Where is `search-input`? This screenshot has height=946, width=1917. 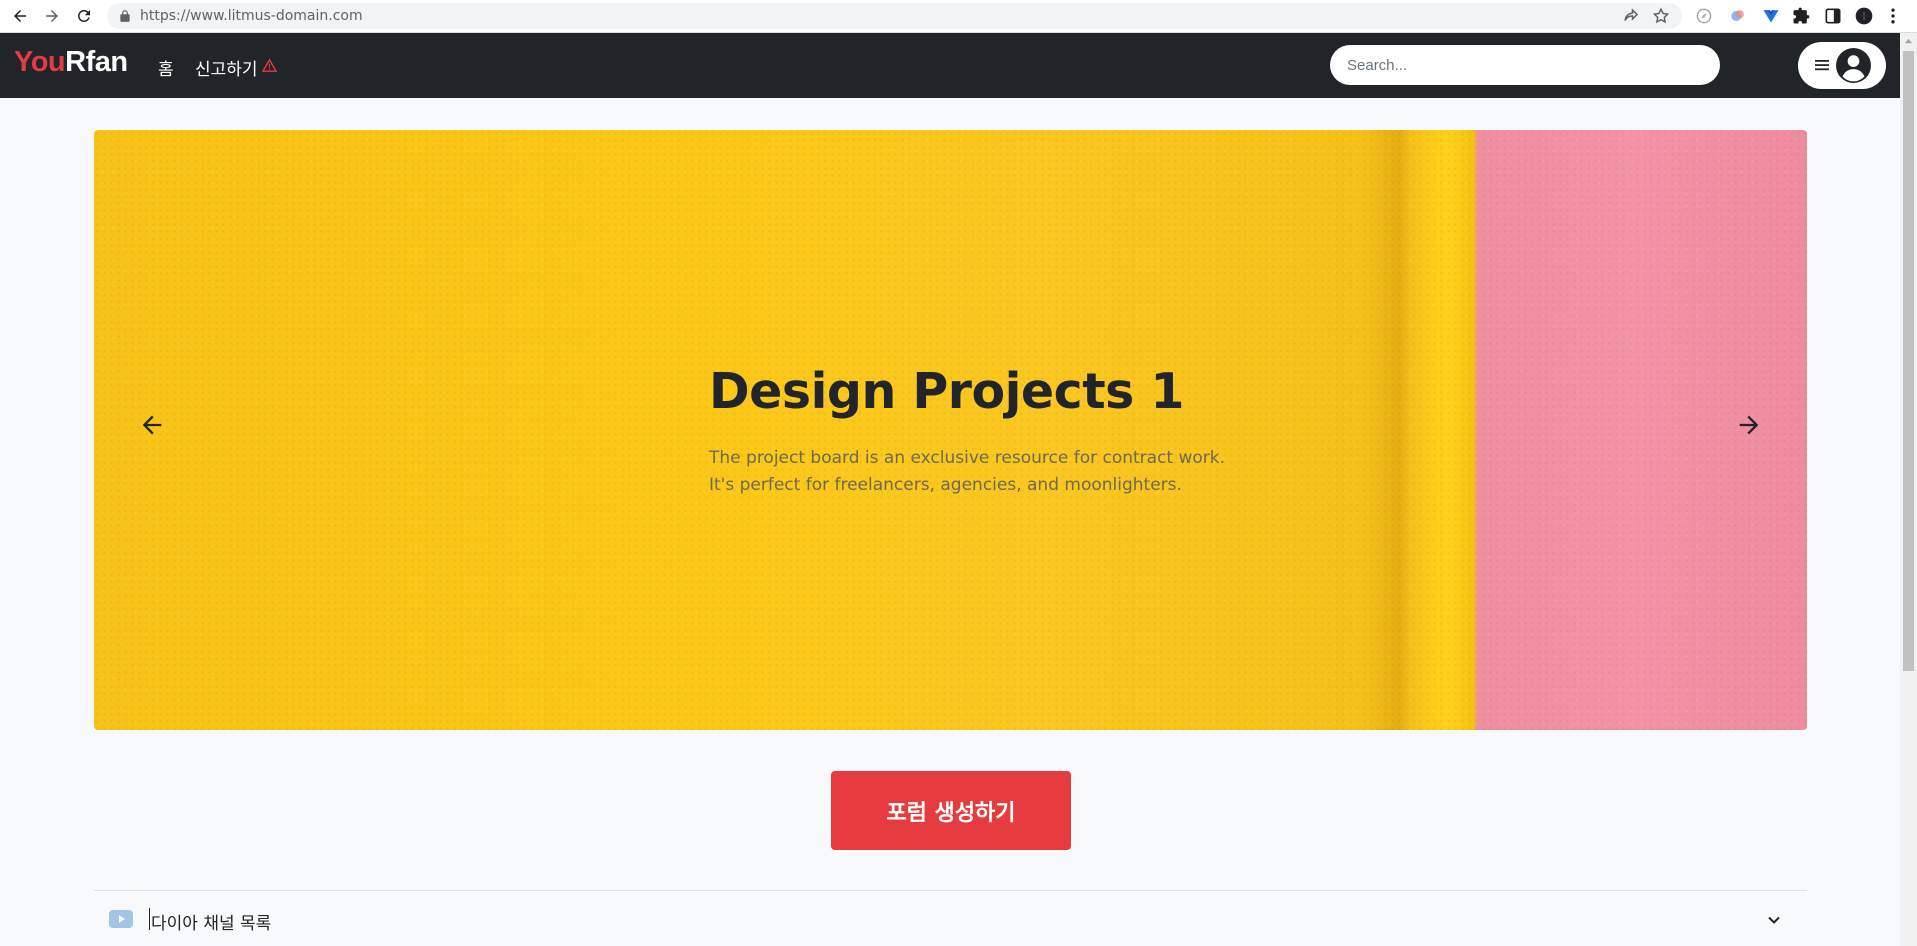 search-input is located at coordinates (1525, 65).